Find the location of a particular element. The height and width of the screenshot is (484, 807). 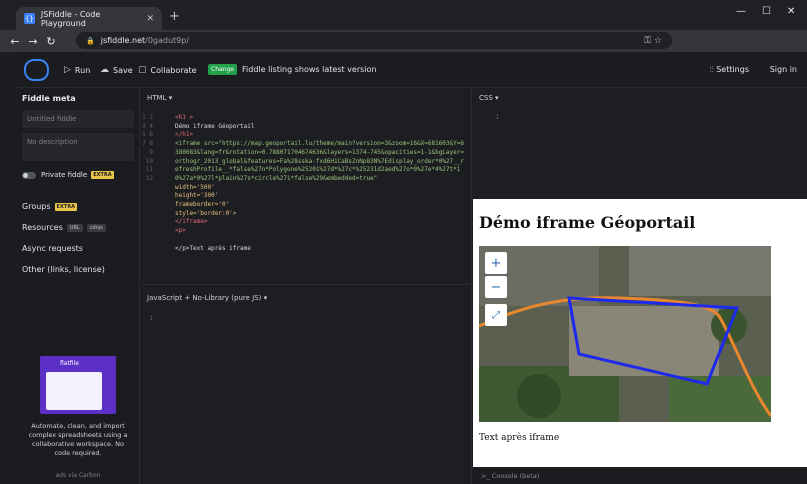

sidebar-item-resources: Resources URL cdnjs is located at coordinates (64, 227).